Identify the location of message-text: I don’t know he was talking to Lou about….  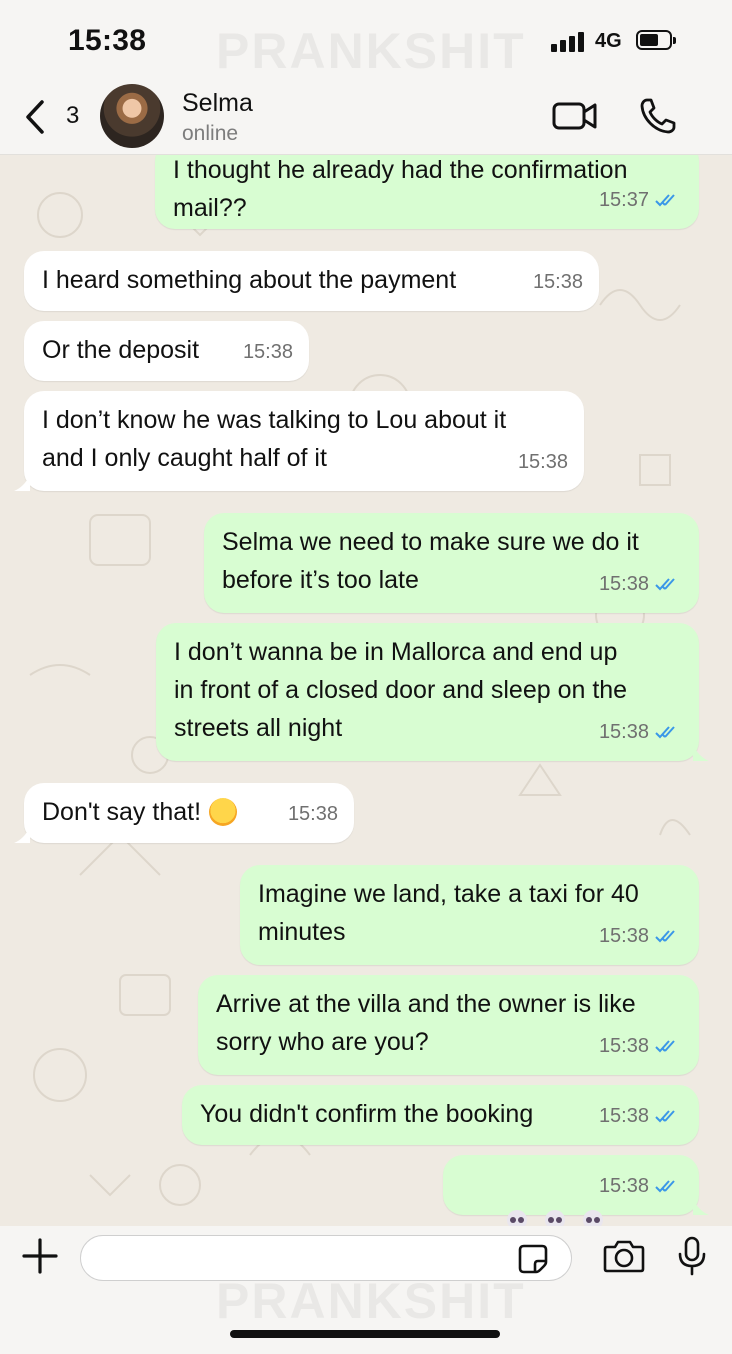
(274, 439).